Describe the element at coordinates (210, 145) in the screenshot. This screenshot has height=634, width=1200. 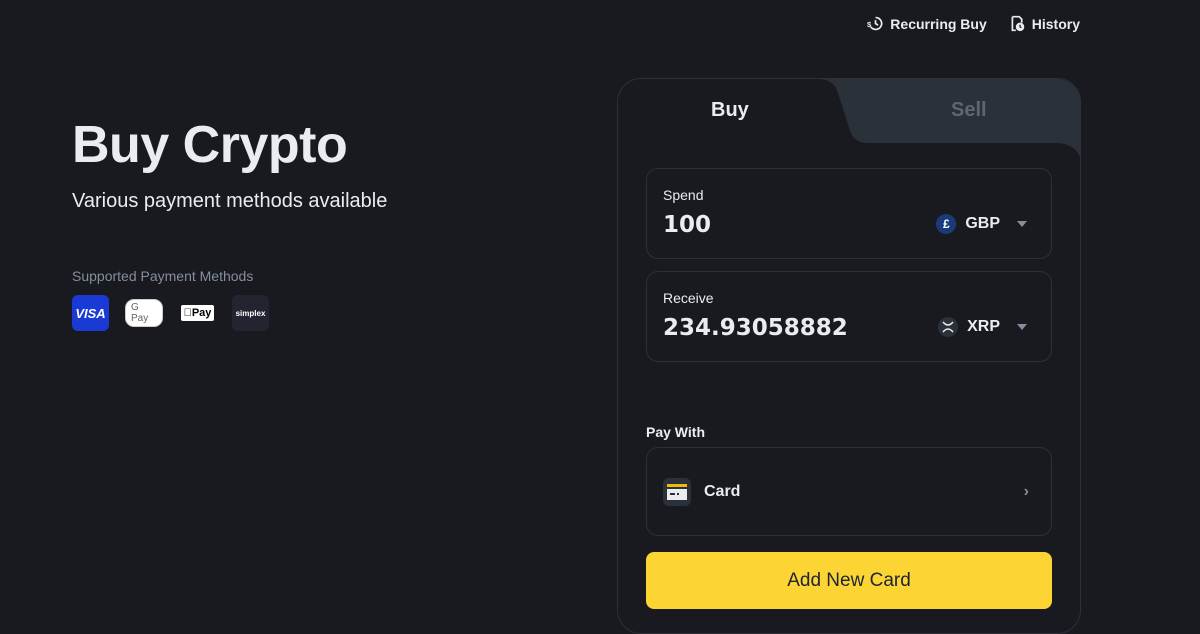
I see `page-title: Buy Crypto` at that location.